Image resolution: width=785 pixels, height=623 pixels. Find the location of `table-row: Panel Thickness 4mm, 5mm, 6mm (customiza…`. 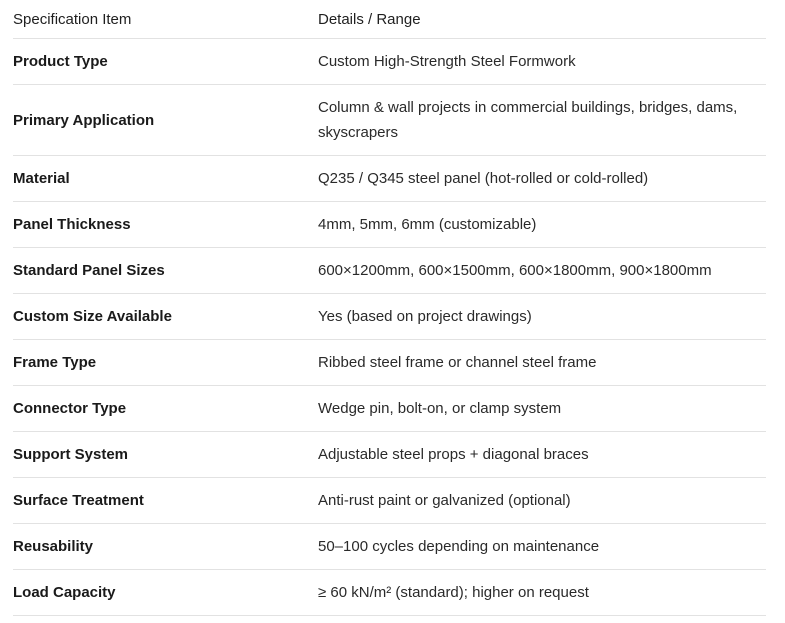

table-row: Panel Thickness 4mm, 5mm, 6mm (customiza… is located at coordinates (389, 224).